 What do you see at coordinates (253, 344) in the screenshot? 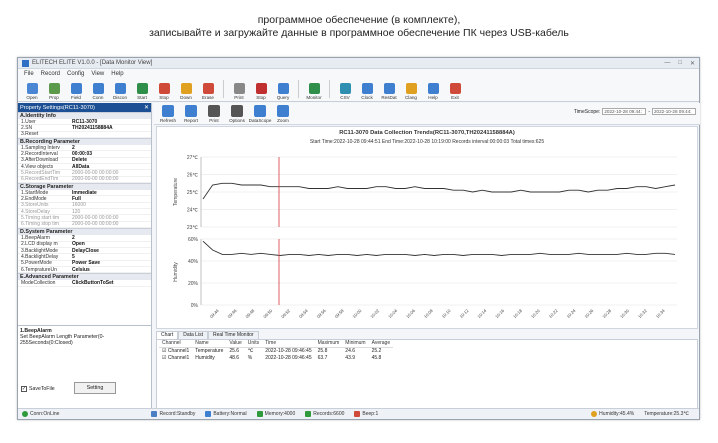
I see `column-header: Units` at bounding box center [253, 344].